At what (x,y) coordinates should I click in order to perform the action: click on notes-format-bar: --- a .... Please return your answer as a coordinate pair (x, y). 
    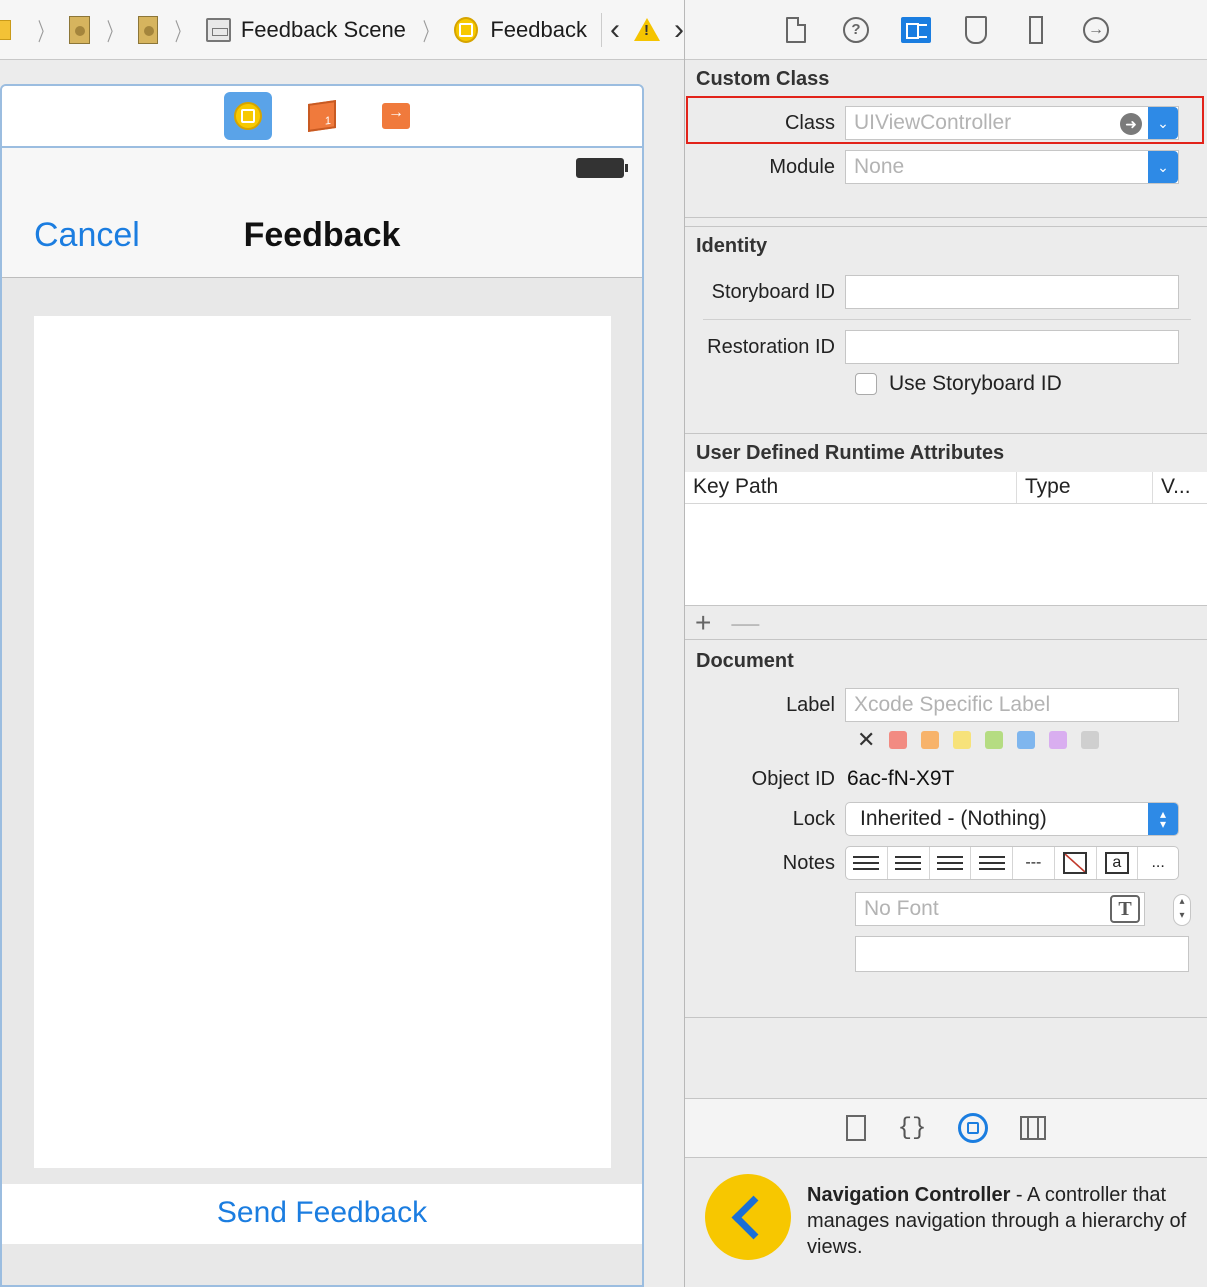
    Looking at the image, I should click on (1012, 863).